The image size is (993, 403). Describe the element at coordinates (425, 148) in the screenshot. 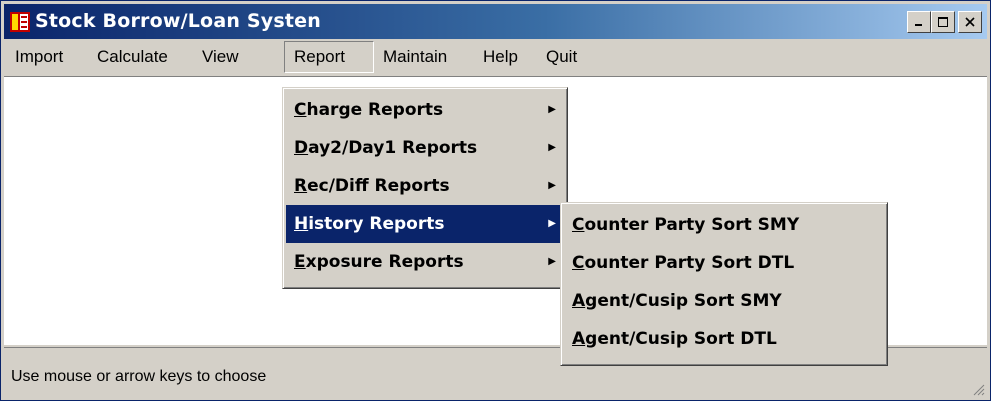

I see `menu-item-day2-day1-reports: Day2/Day1 Reports ▶` at that location.